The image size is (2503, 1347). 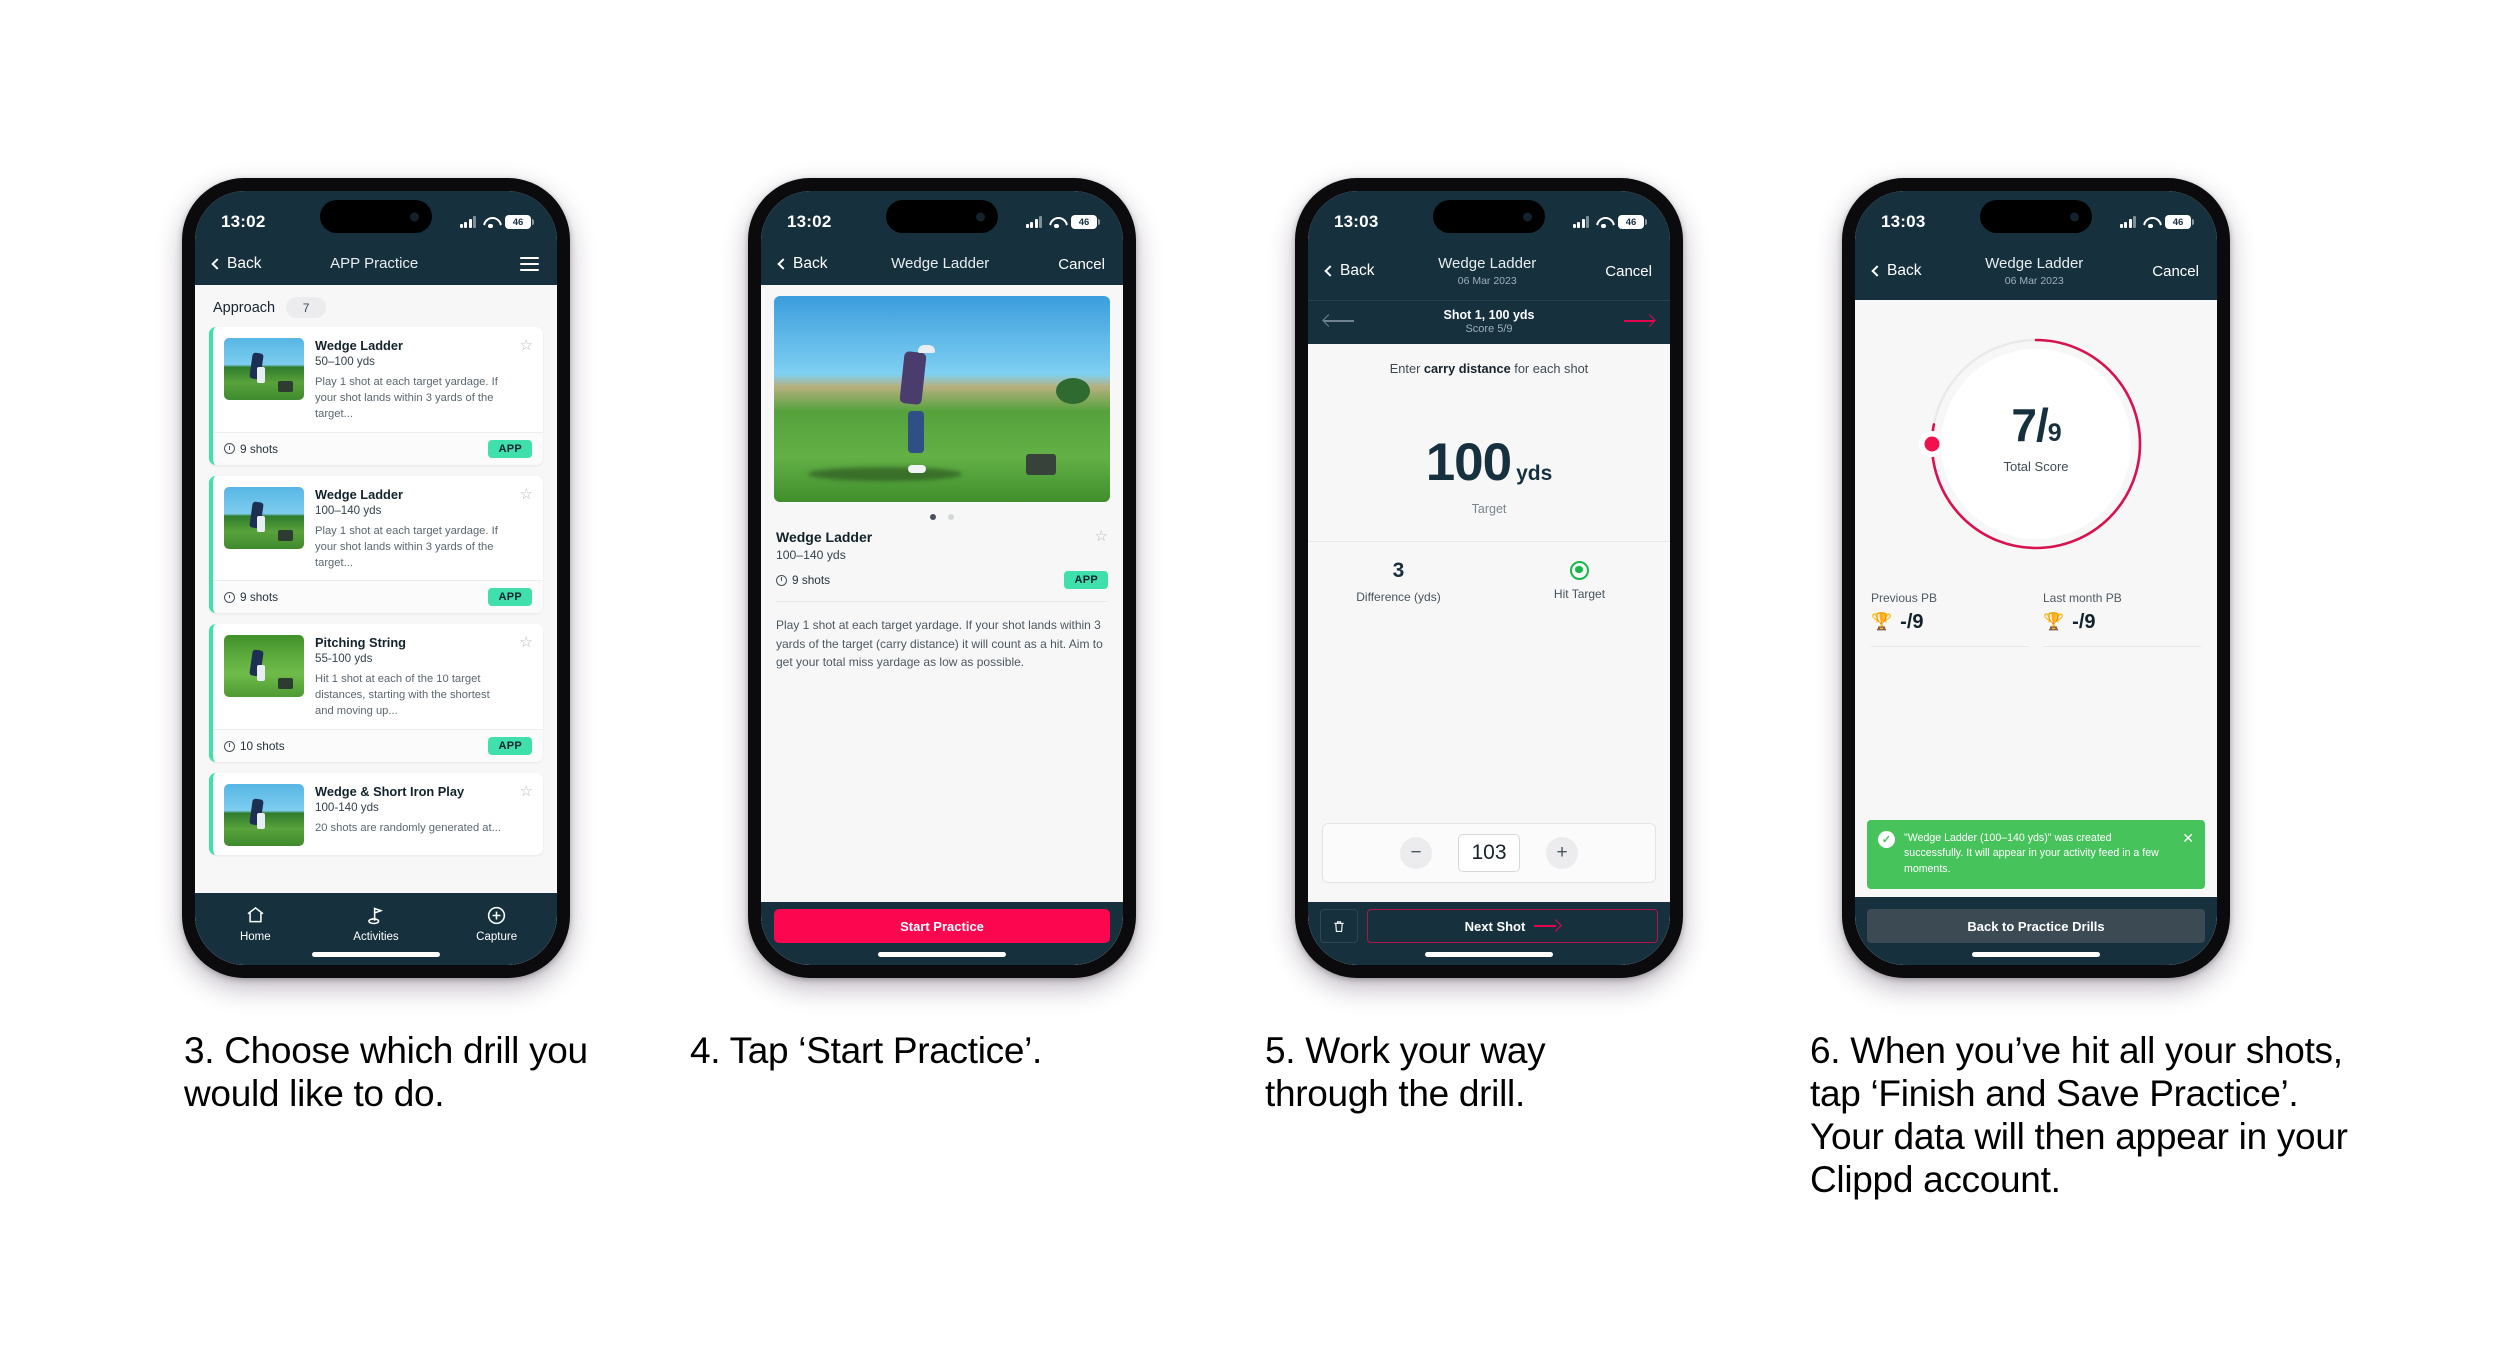 I want to click on home-icon, so click(x=255, y=915).